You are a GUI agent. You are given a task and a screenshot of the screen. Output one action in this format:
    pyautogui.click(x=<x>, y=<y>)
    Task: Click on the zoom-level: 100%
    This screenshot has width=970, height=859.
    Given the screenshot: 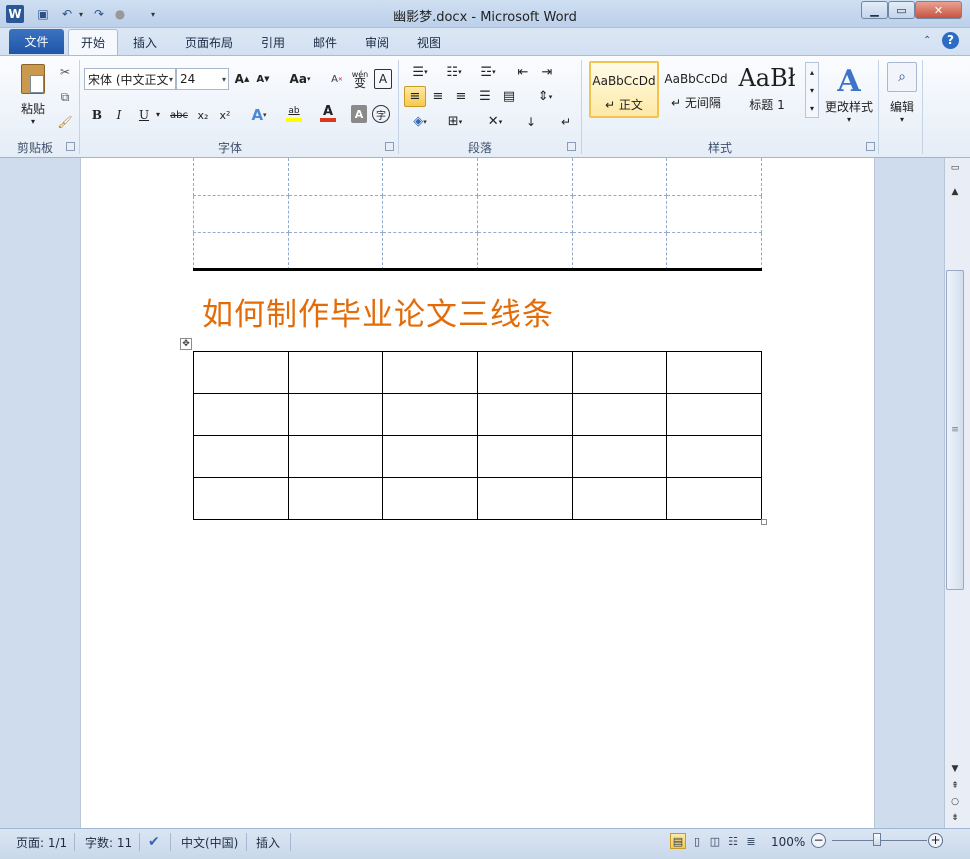 What is the action you would take?
    pyautogui.click(x=788, y=842)
    